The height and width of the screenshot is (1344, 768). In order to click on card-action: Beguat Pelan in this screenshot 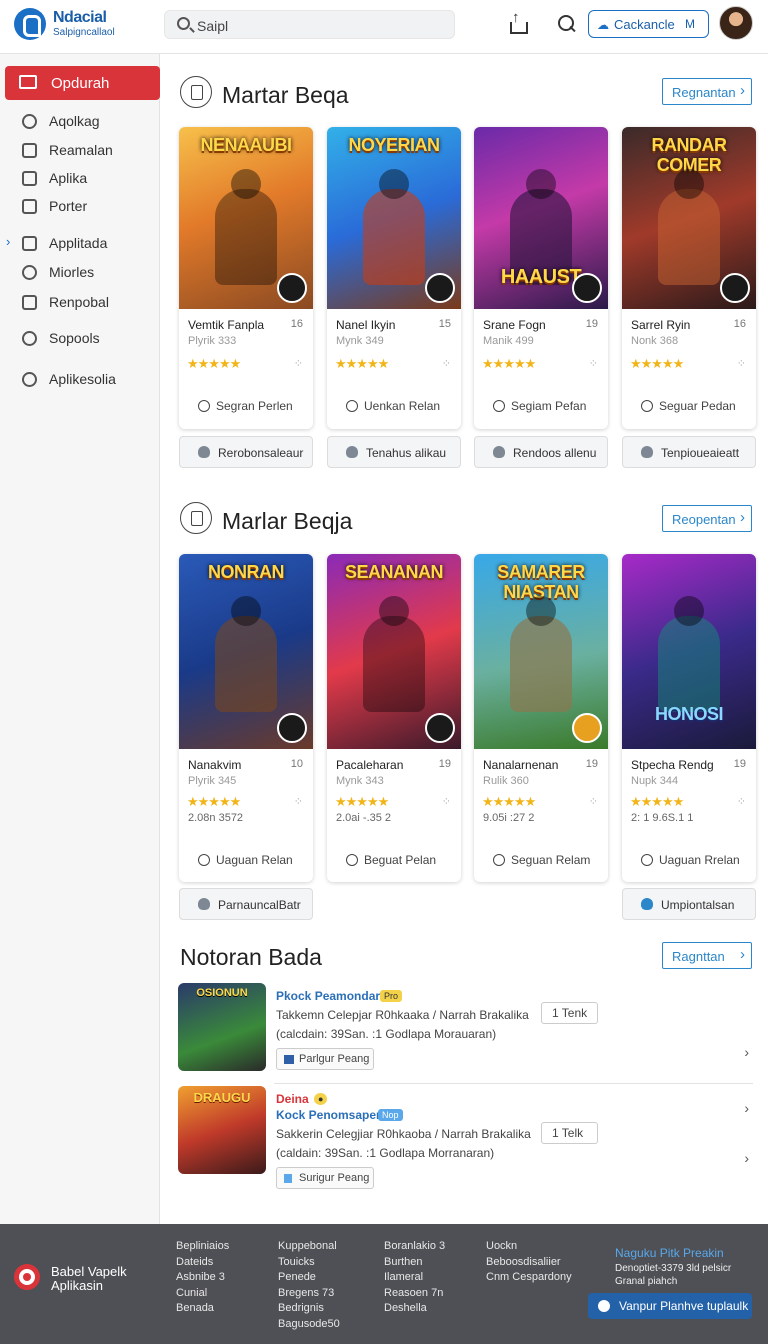, I will do `click(390, 860)`.